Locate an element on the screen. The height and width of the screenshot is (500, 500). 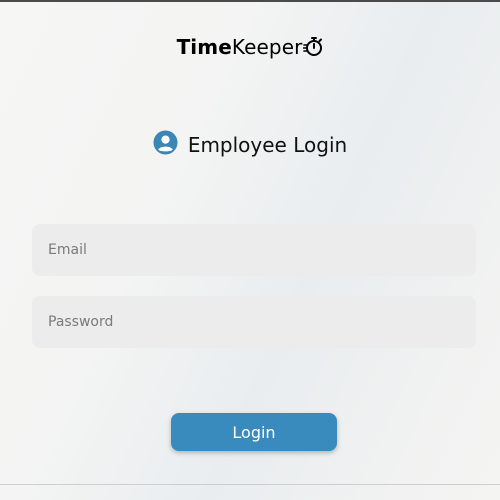
top-border is located at coordinates (250, 1).